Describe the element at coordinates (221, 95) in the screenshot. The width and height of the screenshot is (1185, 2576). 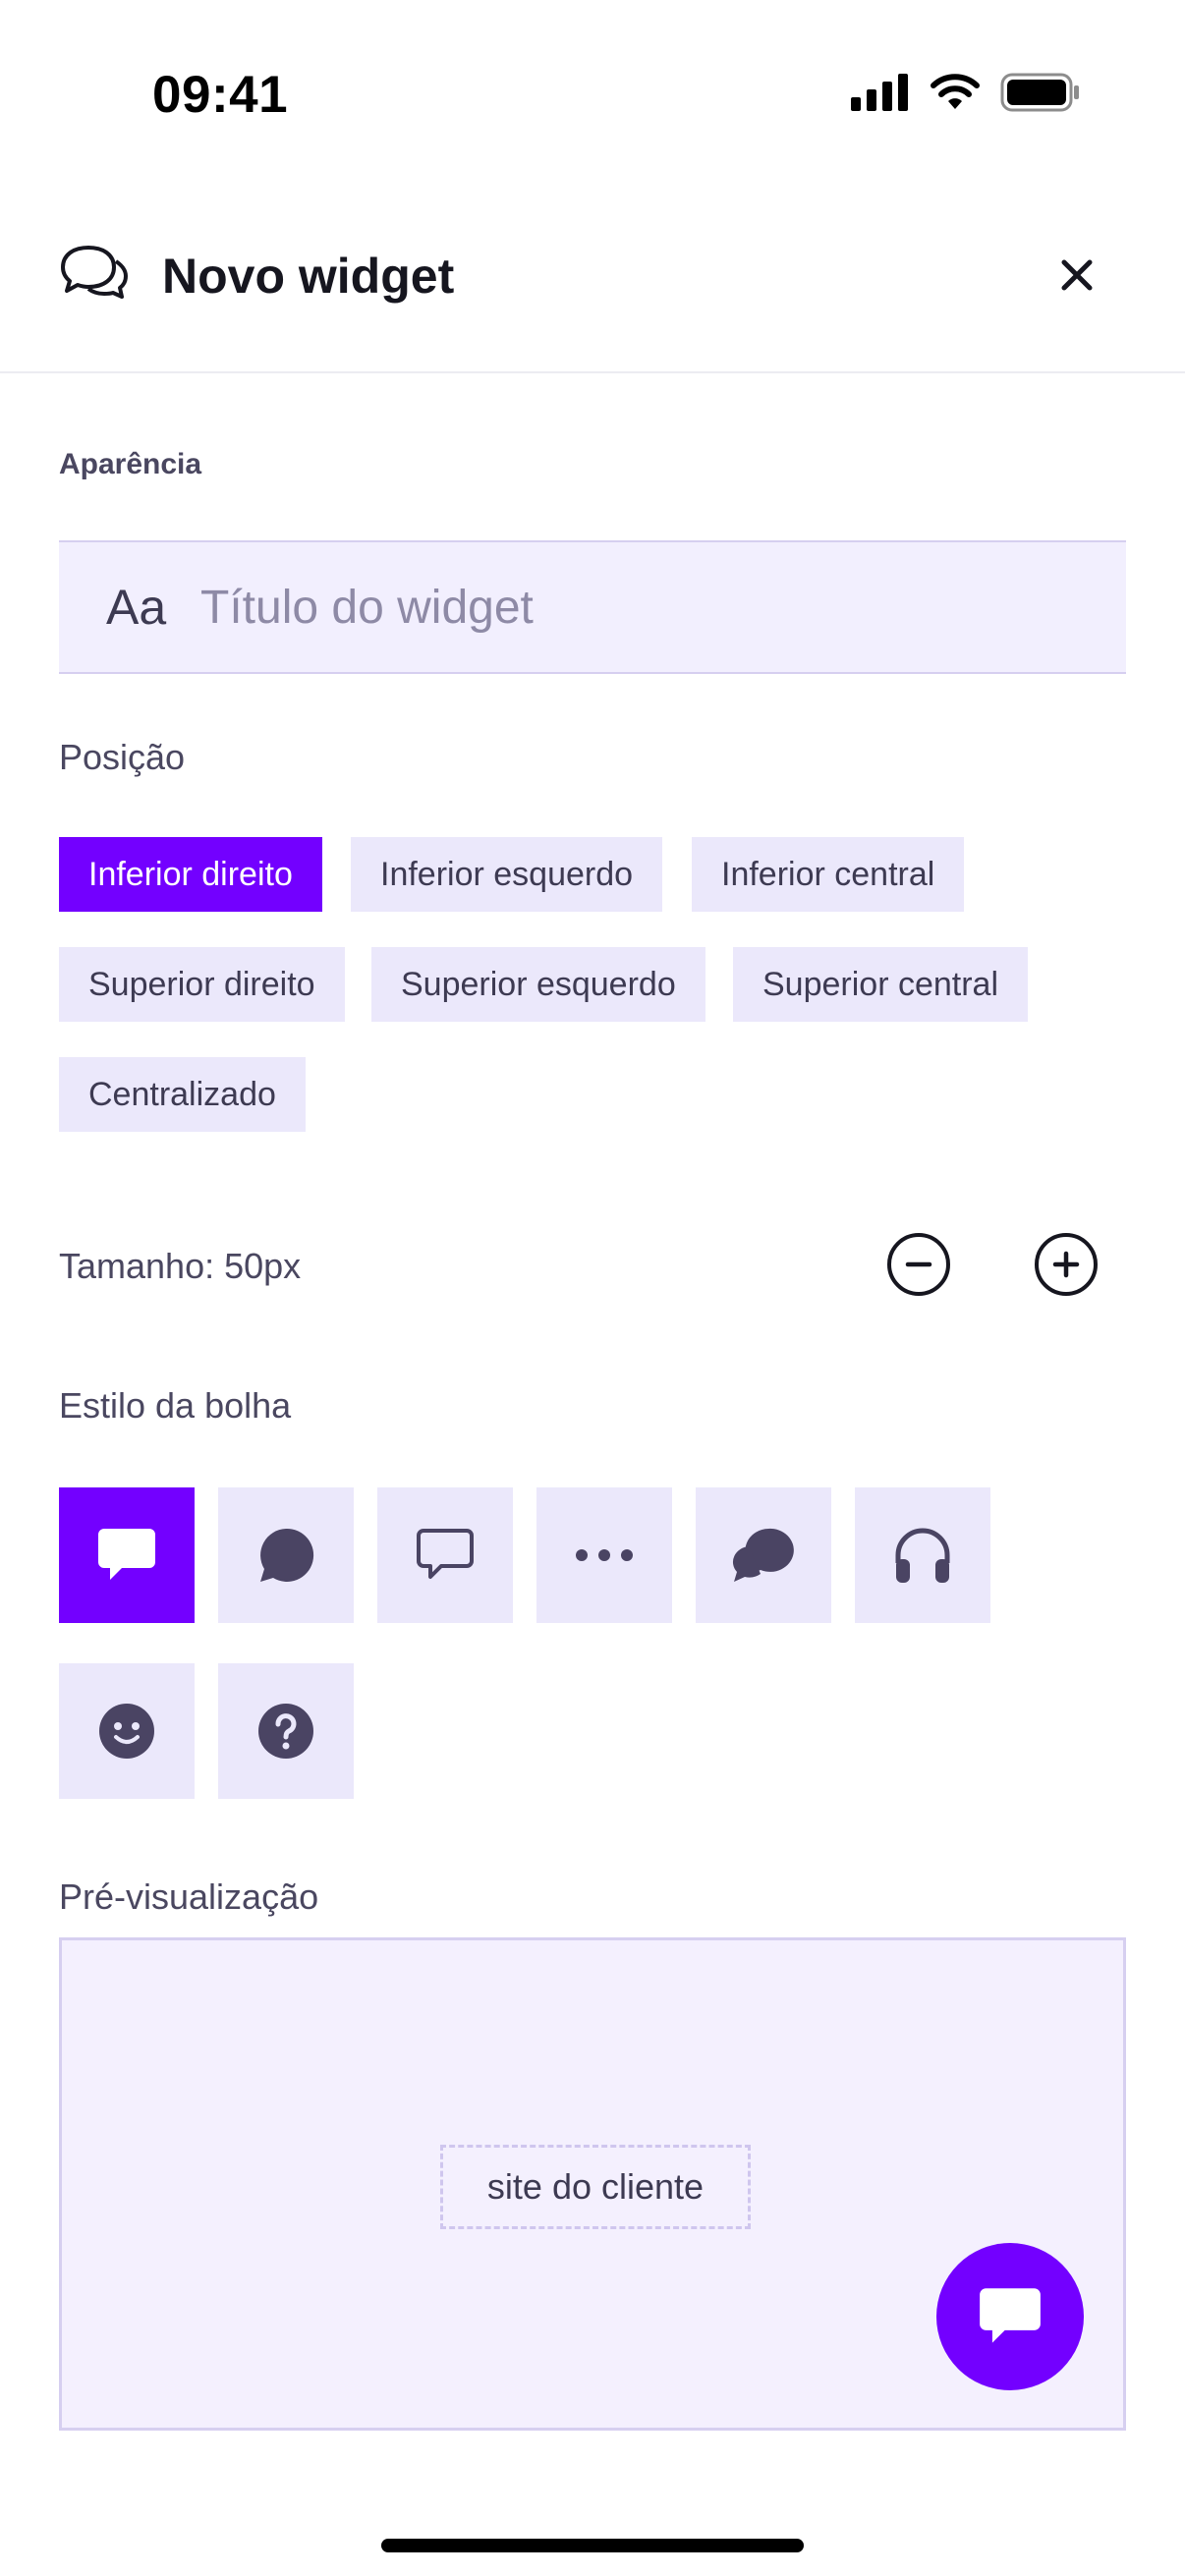
I see `status-time: 09:41` at that location.